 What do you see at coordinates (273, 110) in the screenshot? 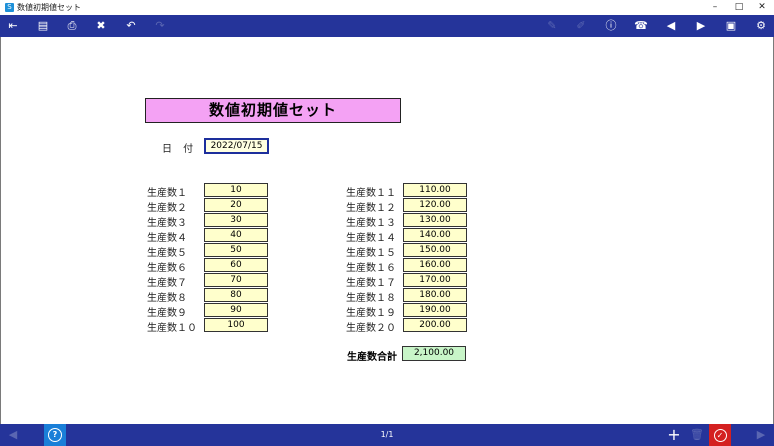
I see `form-heading: 数値初期値セット` at bounding box center [273, 110].